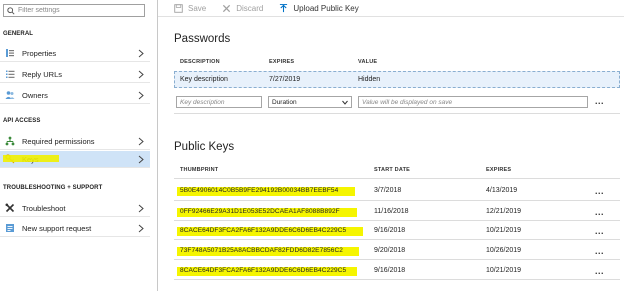 Image resolution: width=624 pixels, height=291 pixels. I want to click on key-thumbprint: 0FF92466E29A31D1E053E52DCAEA1AF8088B892F, so click(260, 211).